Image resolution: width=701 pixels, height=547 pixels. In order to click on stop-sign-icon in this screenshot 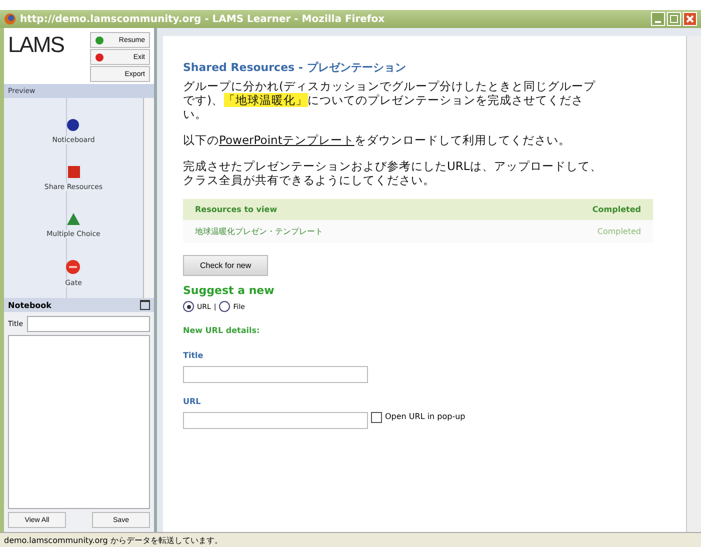, I will do `click(73, 267)`.